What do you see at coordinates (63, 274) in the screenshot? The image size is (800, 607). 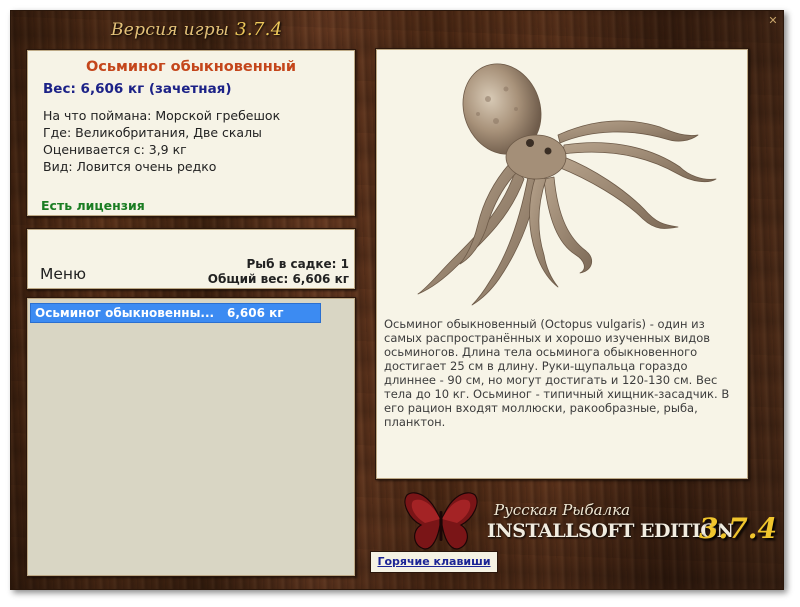 I see `menu-button: Меню` at bounding box center [63, 274].